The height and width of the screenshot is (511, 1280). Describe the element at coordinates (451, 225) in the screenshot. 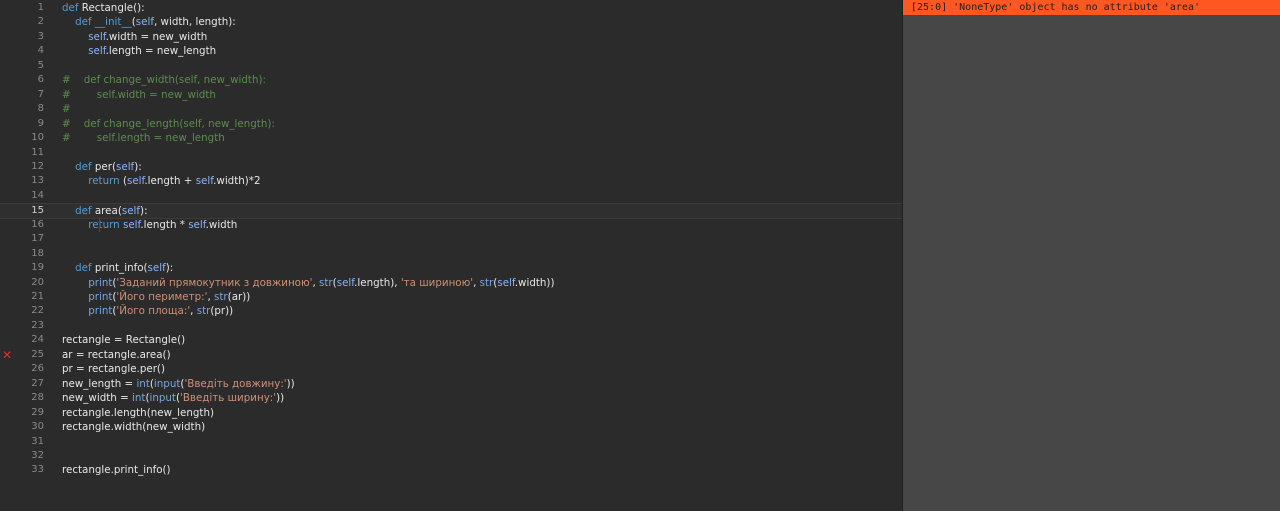

I see `code-line: 16 return self.length * self.width` at that location.